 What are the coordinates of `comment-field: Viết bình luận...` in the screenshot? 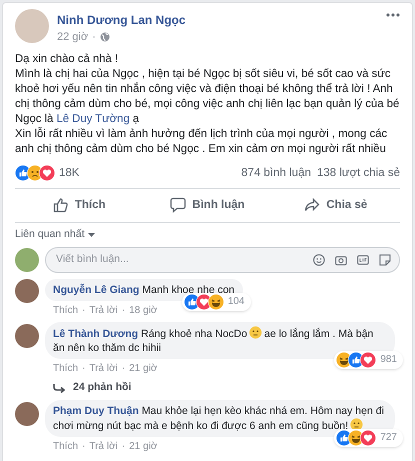 It's located at (222, 259).